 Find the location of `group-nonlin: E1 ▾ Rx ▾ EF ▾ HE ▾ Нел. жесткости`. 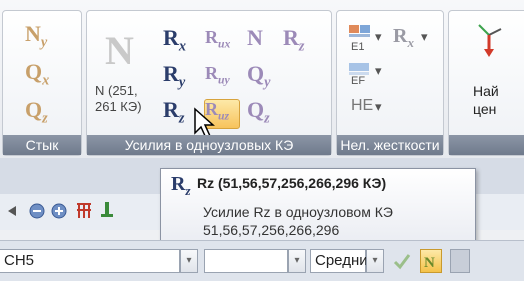

group-nonlin: E1 ▾ Rx ▾ EF ▾ HE ▾ Нел. жесткости is located at coordinates (390, 83).